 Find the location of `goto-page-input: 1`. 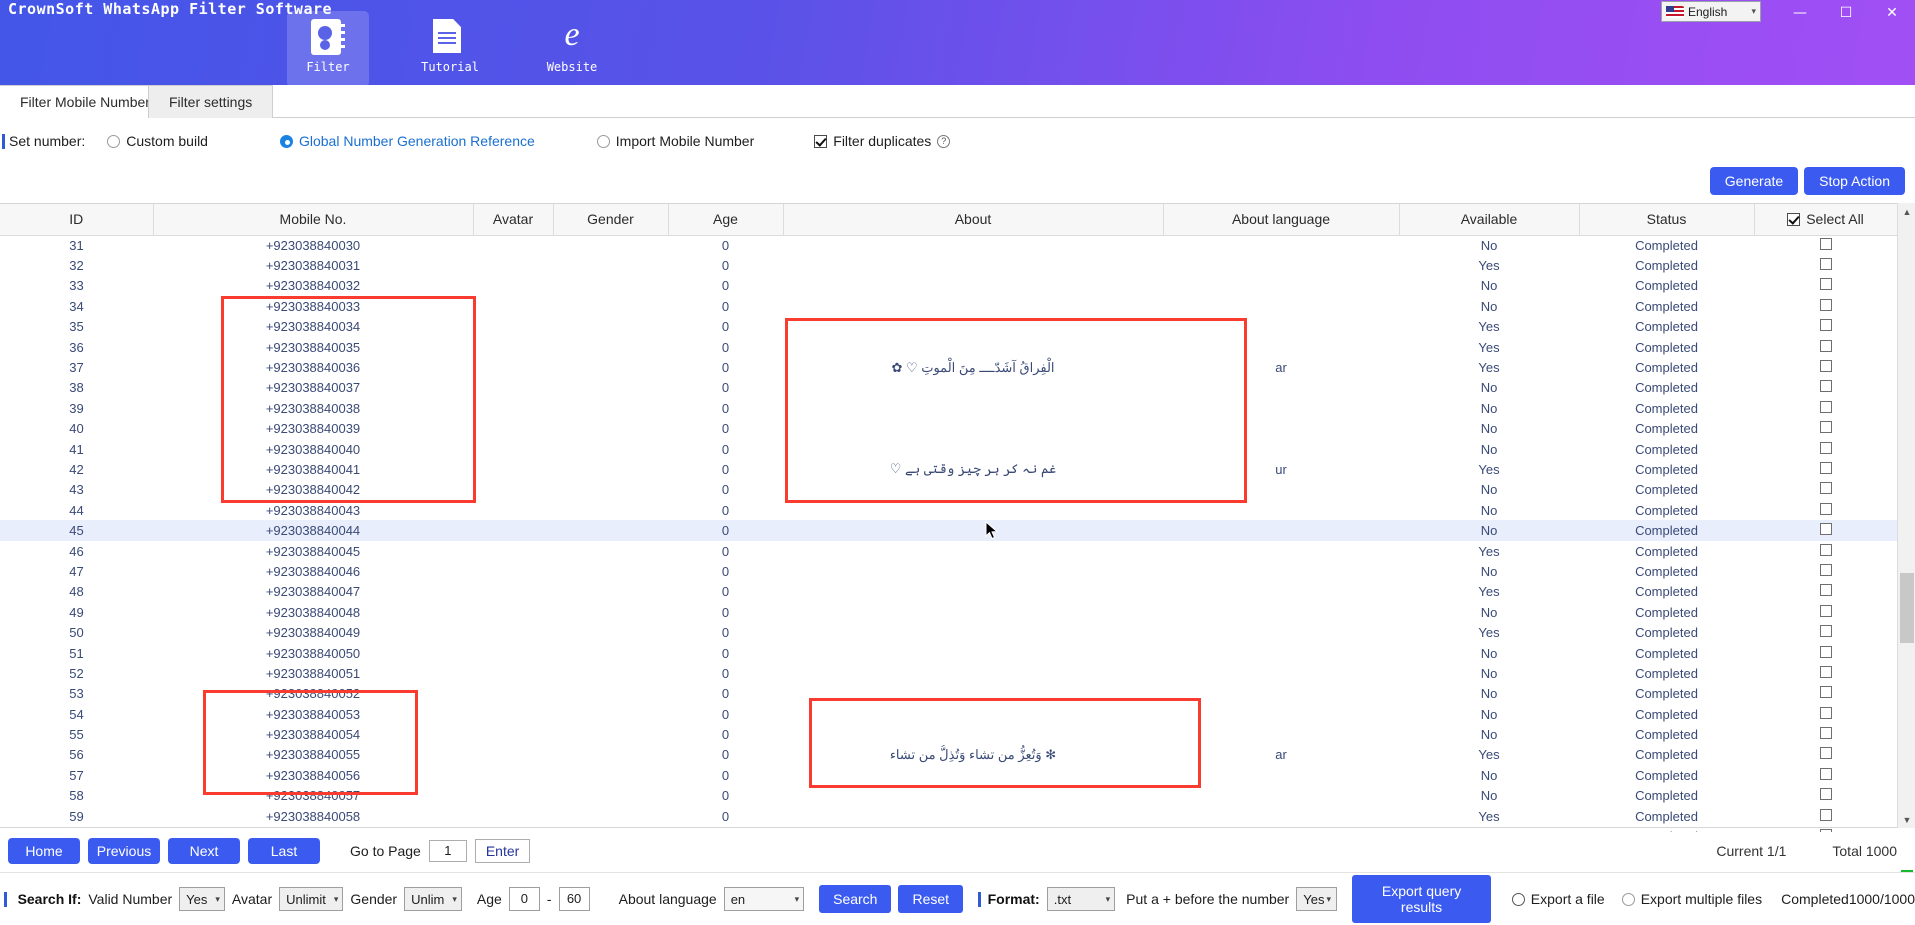

goto-page-input: 1 is located at coordinates (447, 851).